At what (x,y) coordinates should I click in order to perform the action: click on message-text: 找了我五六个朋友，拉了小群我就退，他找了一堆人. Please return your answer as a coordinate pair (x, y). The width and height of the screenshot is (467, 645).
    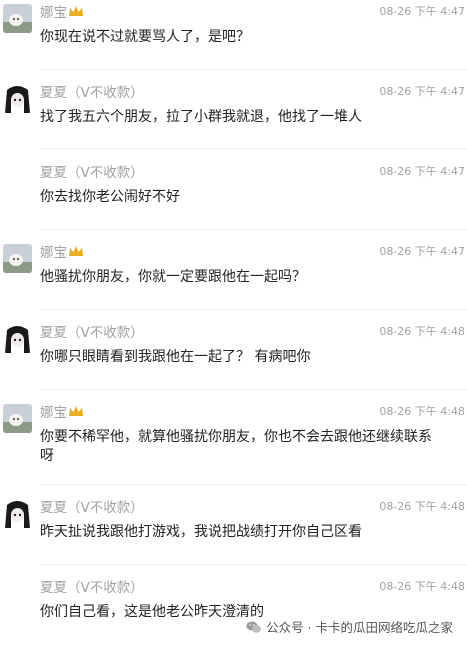
    Looking at the image, I should click on (201, 117).